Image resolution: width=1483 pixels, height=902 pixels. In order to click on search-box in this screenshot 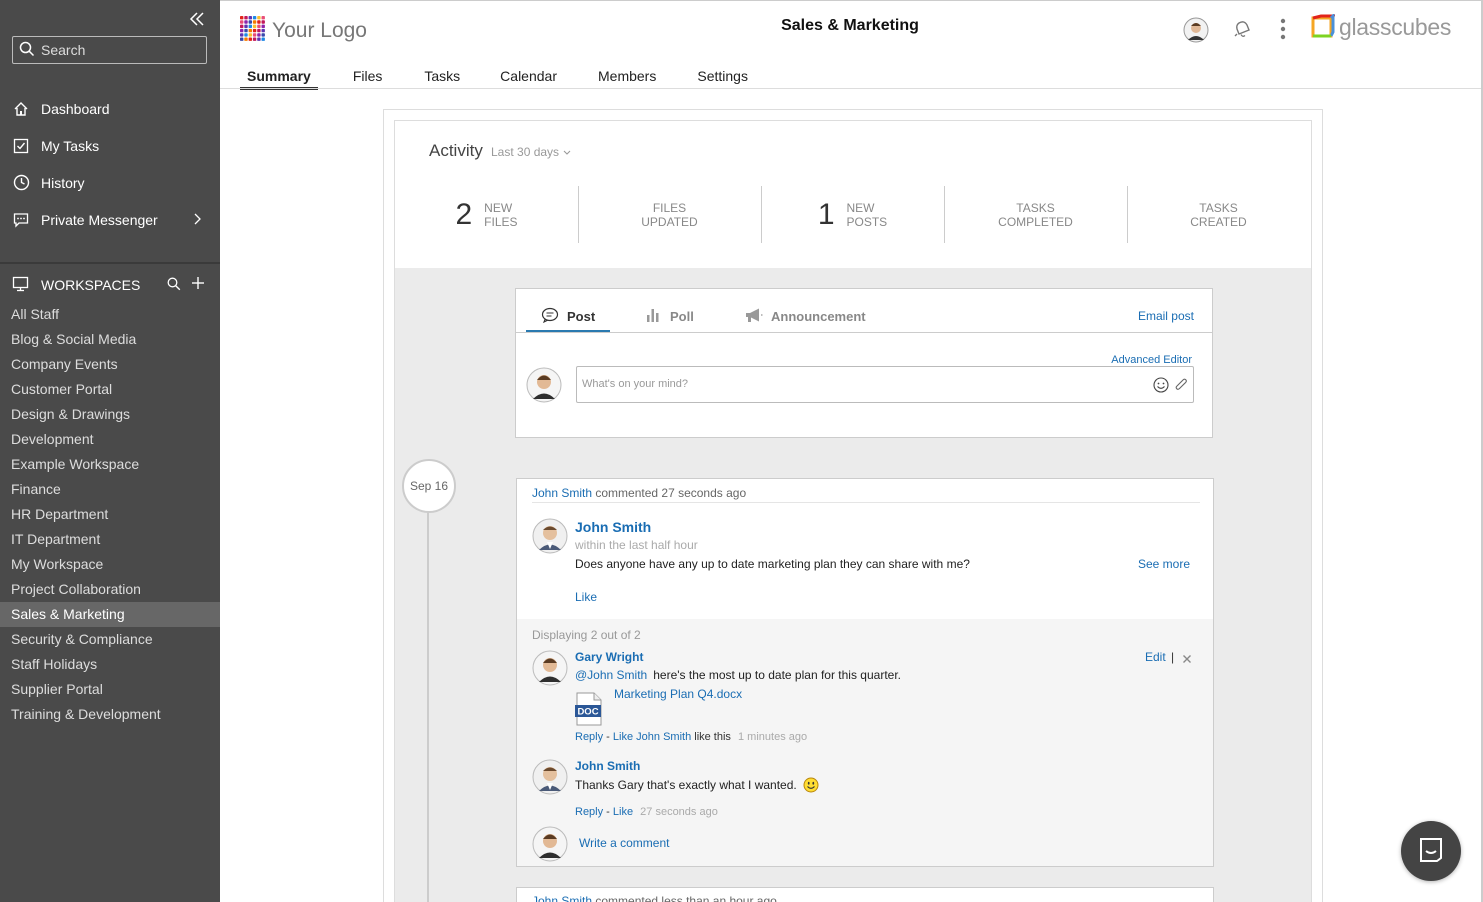, I will do `click(109, 50)`.